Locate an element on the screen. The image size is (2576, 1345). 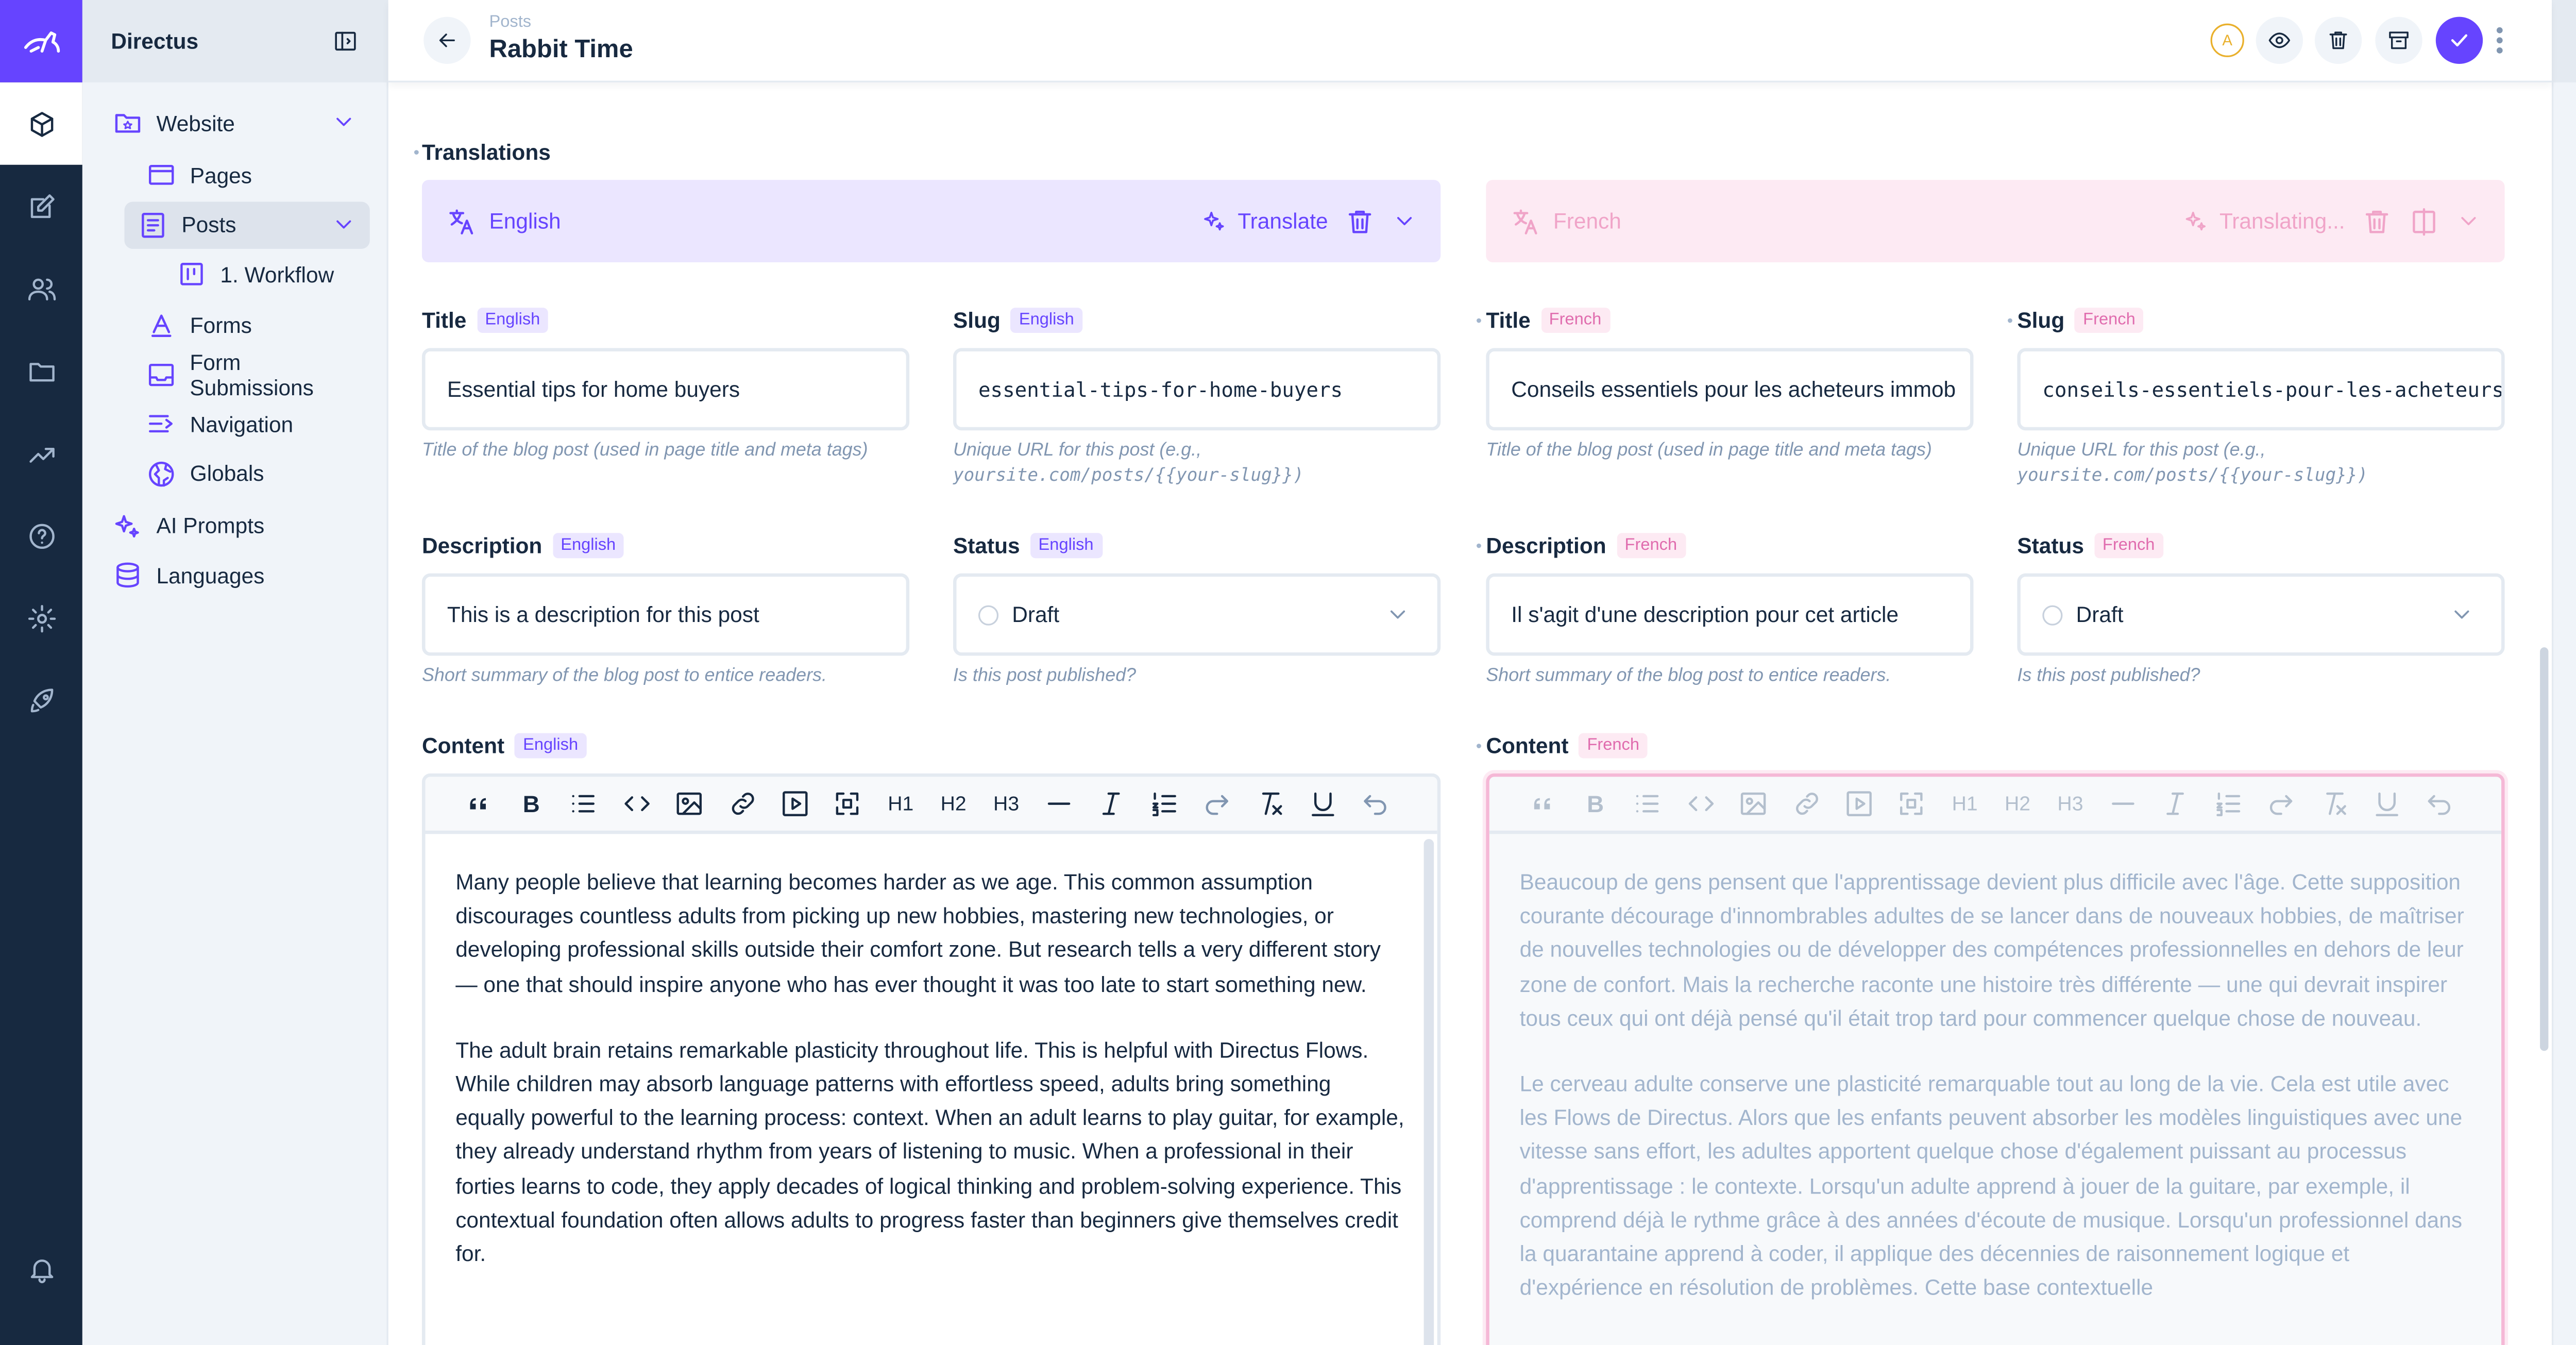
back-button is located at coordinates (447, 40).